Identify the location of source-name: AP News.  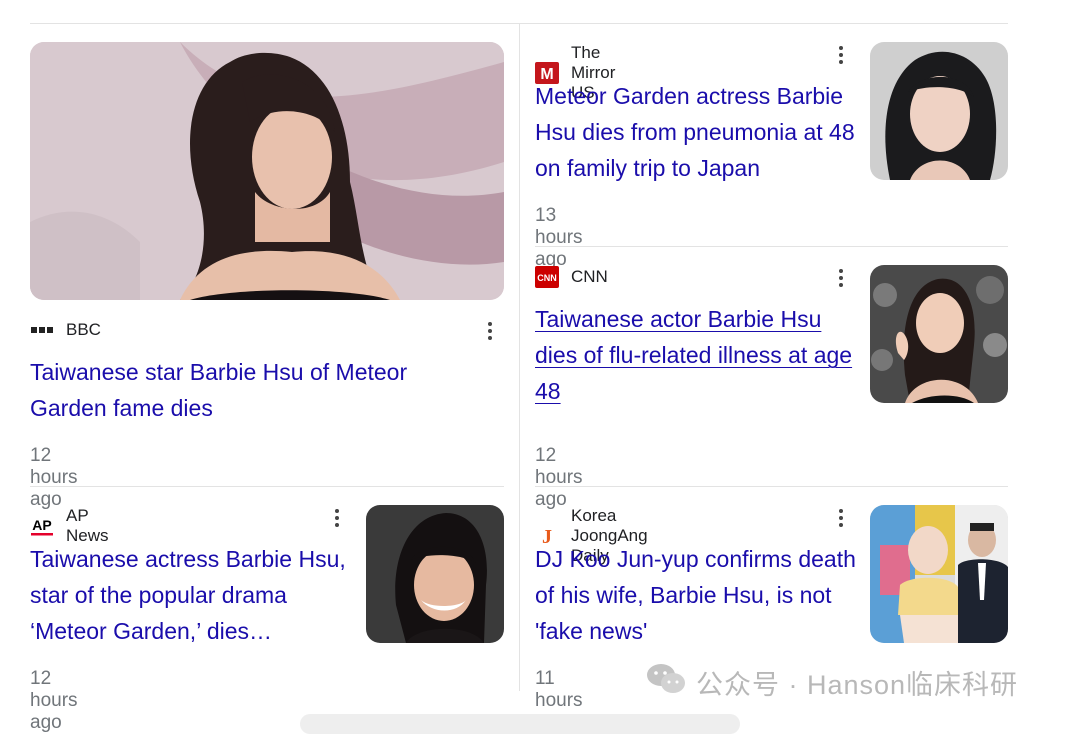
(87, 525).